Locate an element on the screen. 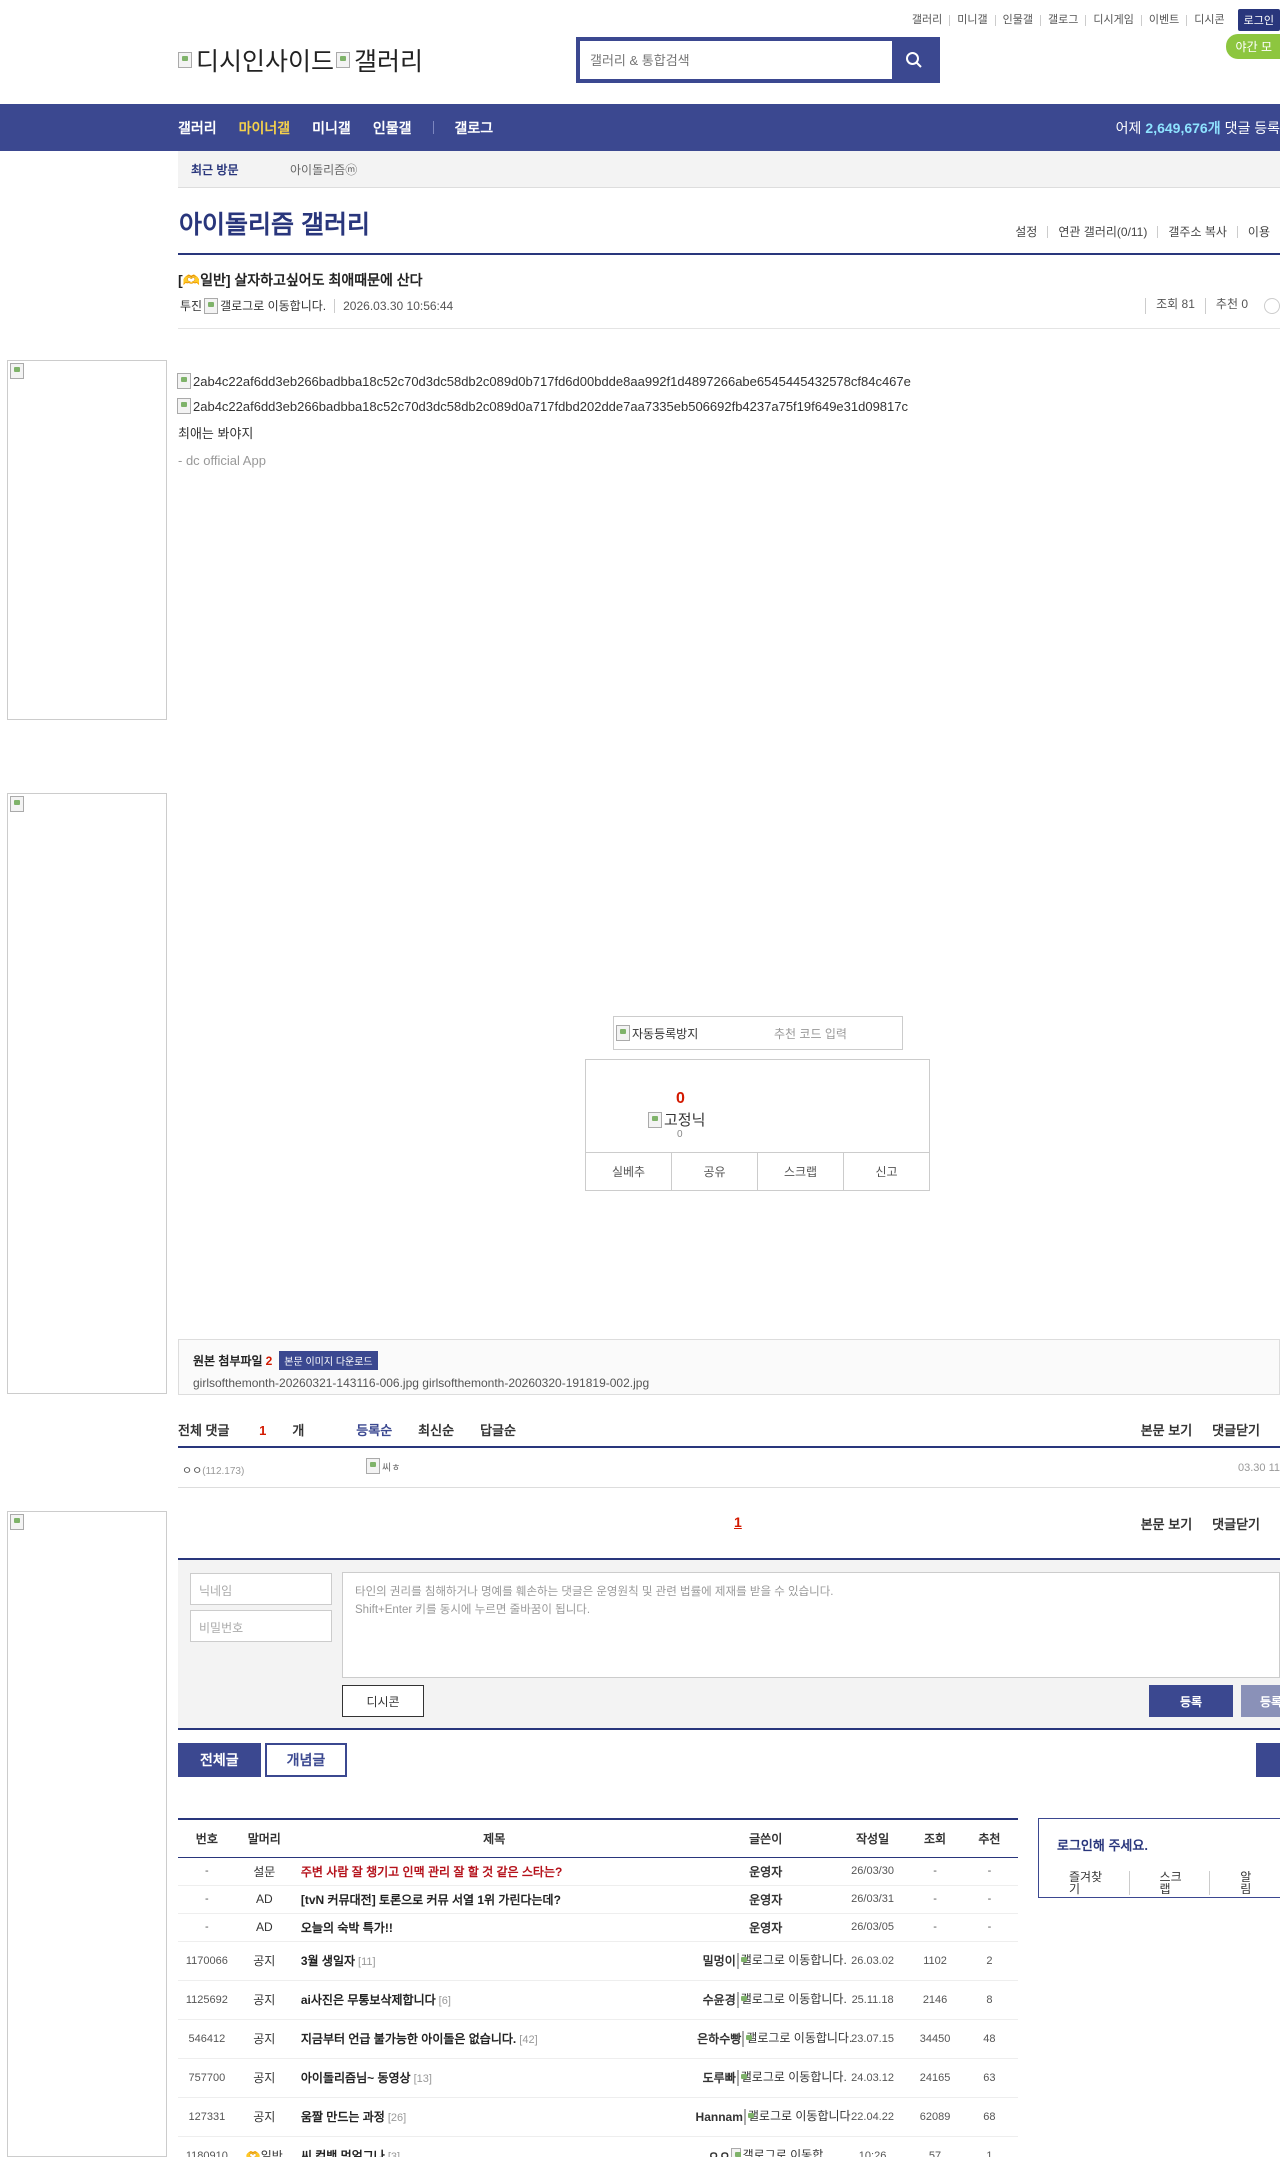  captcha-input: 추천 코드 입력 is located at coordinates (805, 1033).